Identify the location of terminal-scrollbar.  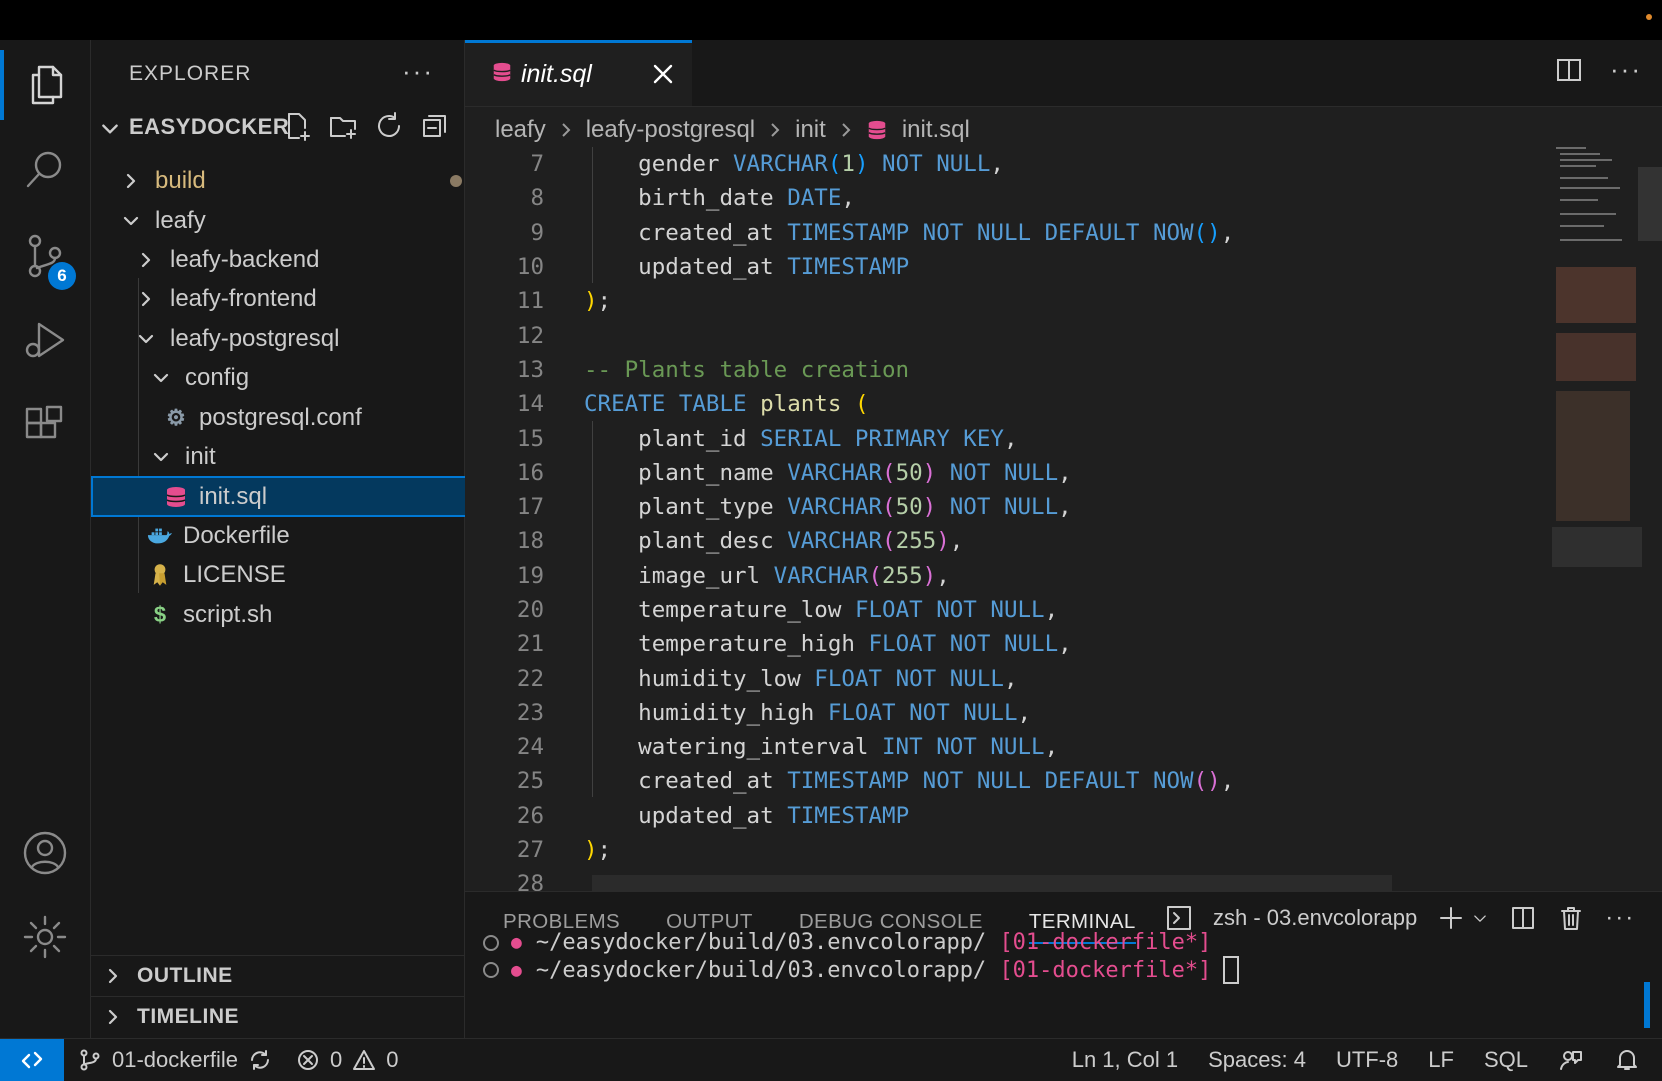
(1647, 1005).